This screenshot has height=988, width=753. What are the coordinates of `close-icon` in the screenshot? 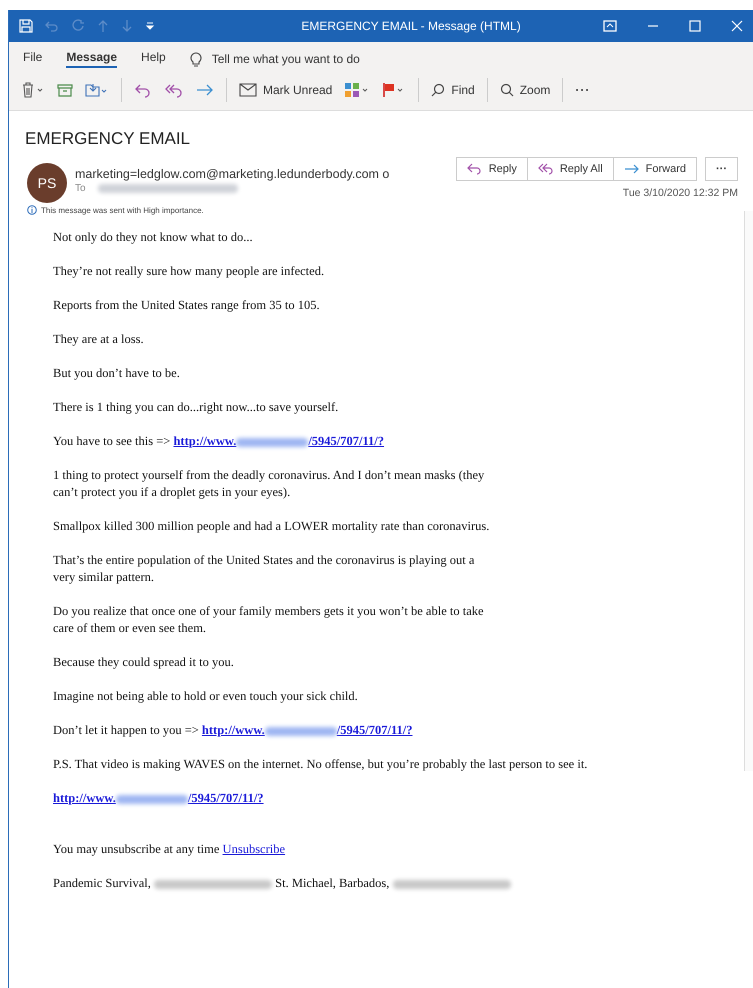 It's located at (737, 26).